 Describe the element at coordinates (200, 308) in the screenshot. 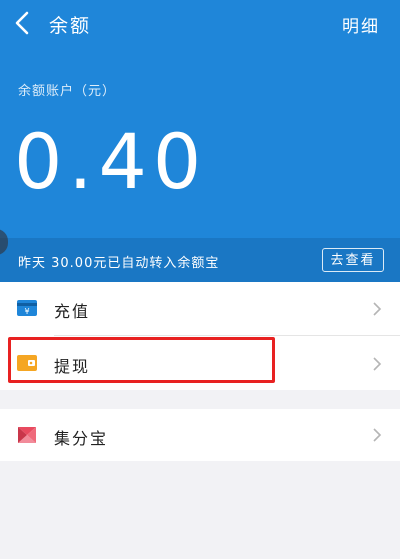

I see `list-item-recharge: ¥ 充值` at that location.